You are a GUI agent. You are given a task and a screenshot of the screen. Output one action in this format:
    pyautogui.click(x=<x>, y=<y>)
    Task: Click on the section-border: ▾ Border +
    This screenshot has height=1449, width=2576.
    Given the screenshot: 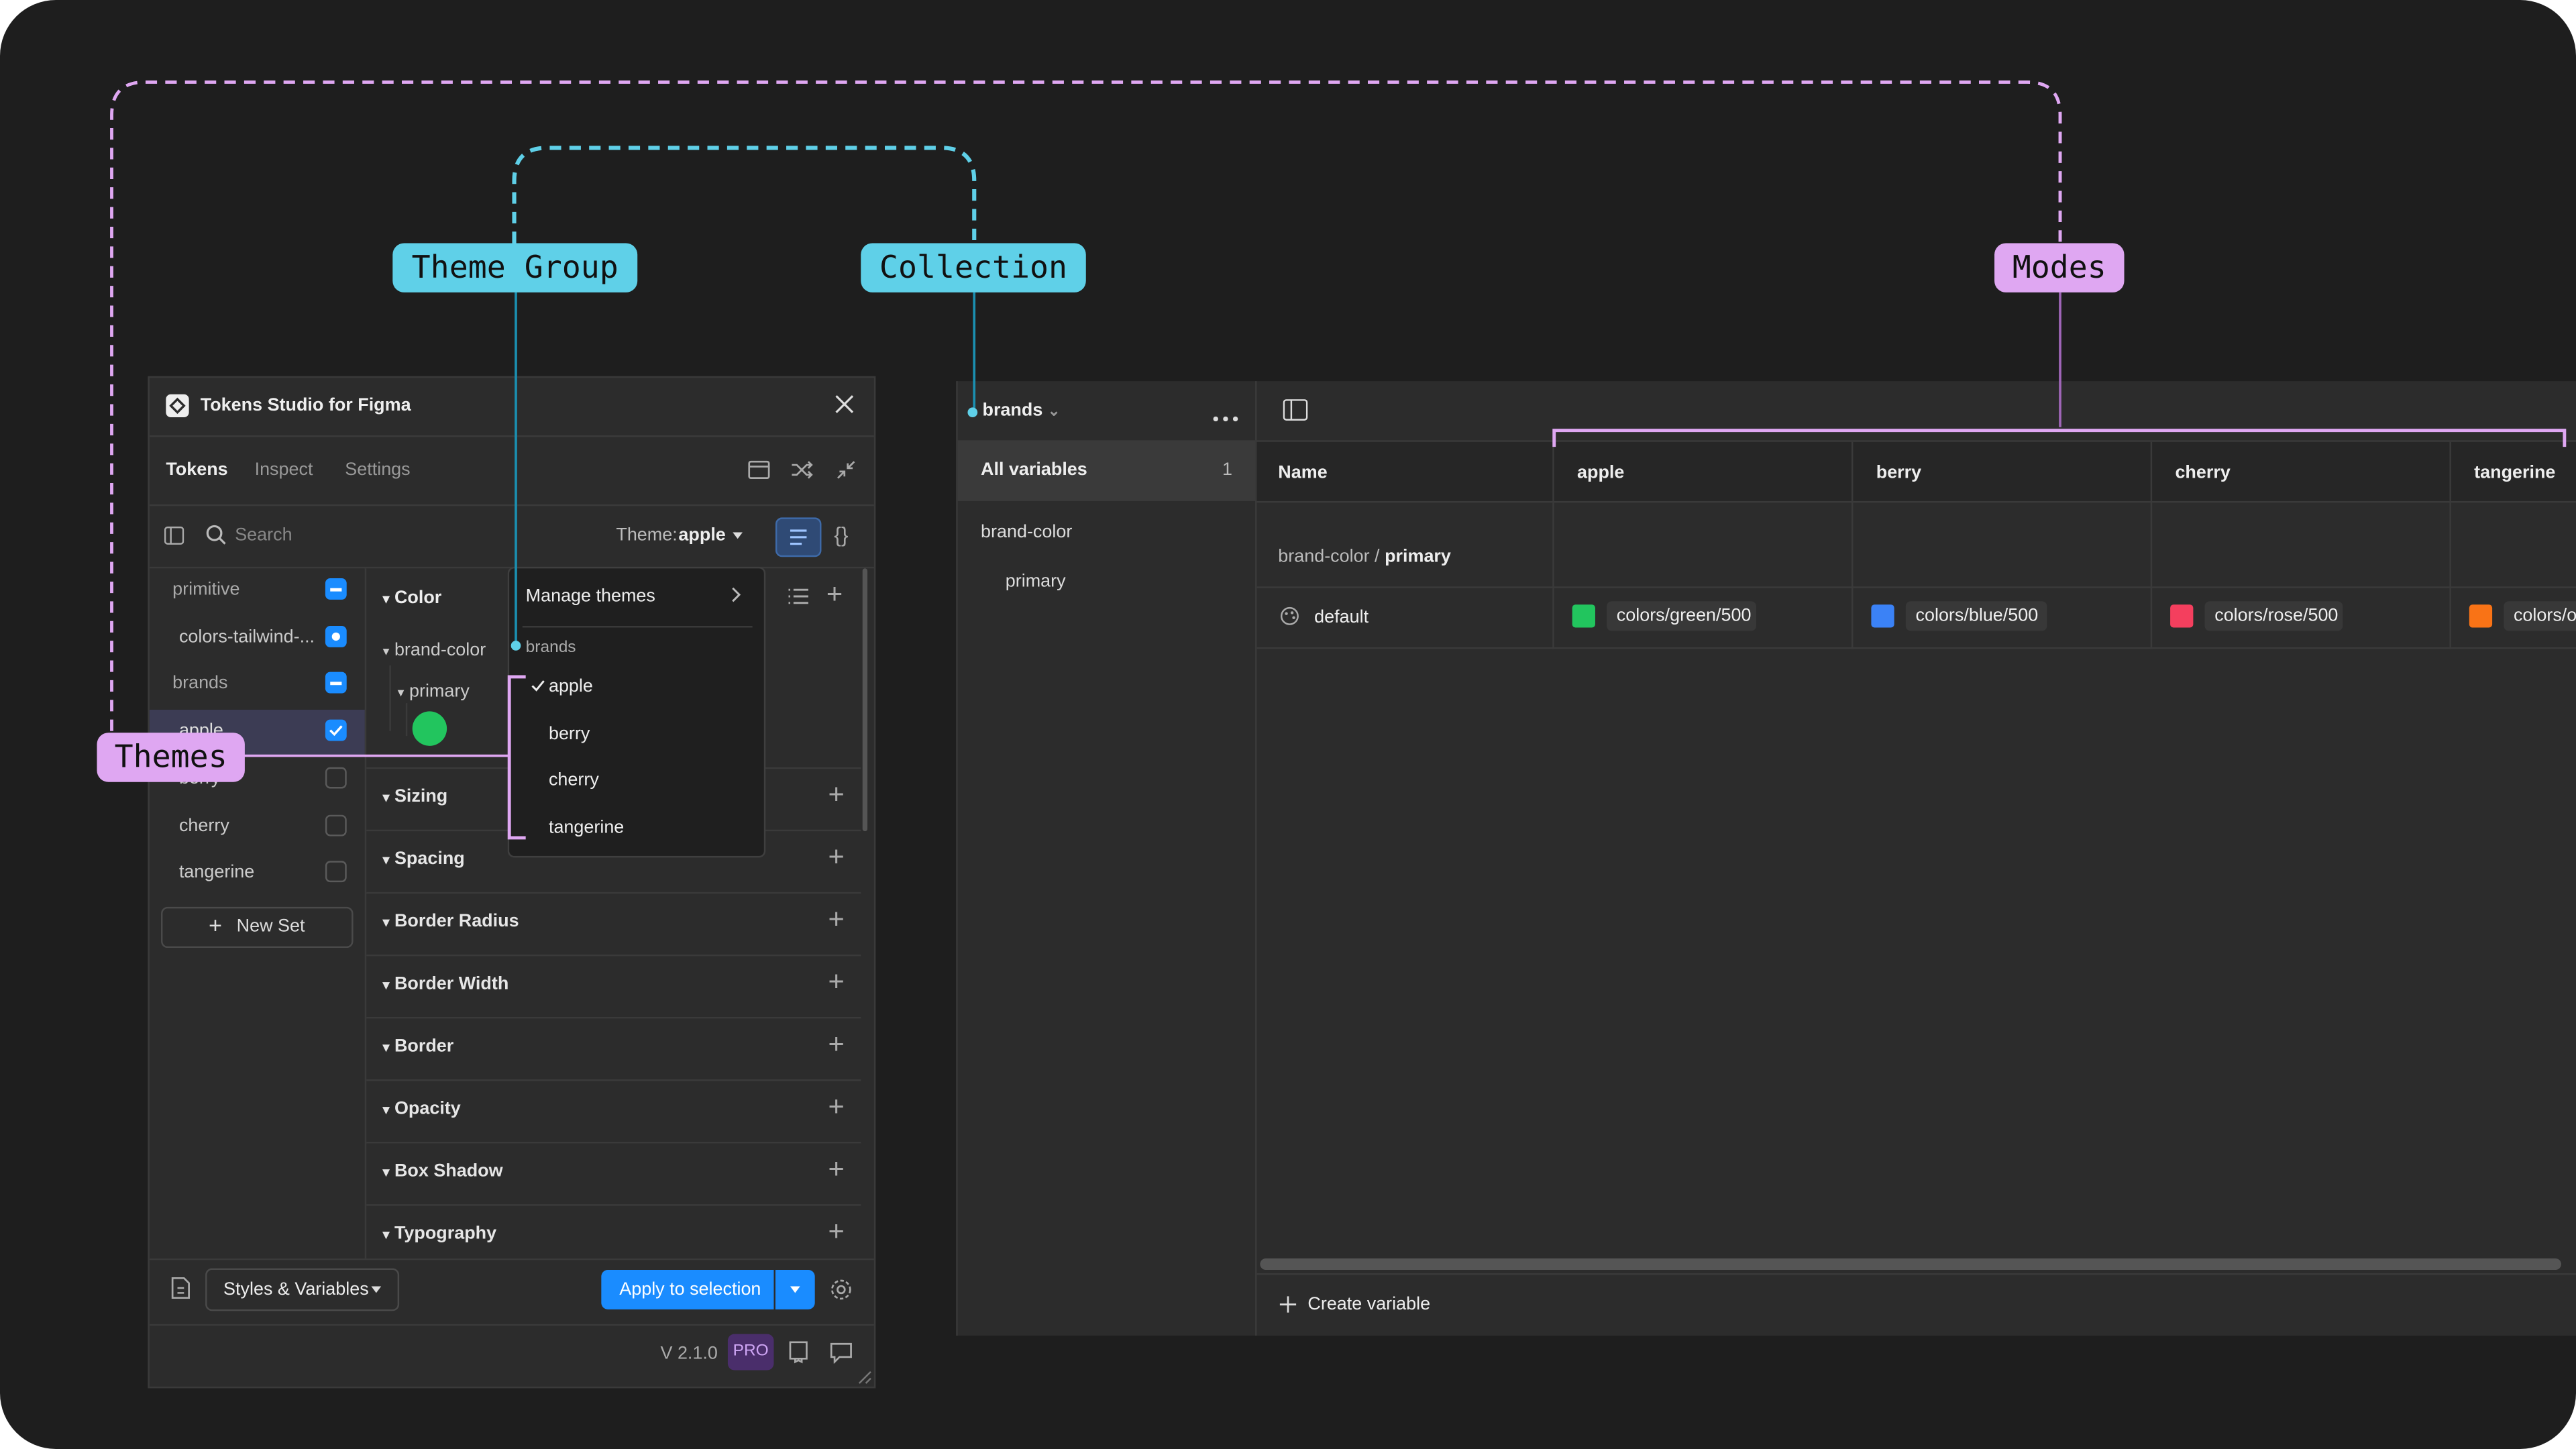 What is the action you would take?
    pyautogui.click(x=613, y=1047)
    